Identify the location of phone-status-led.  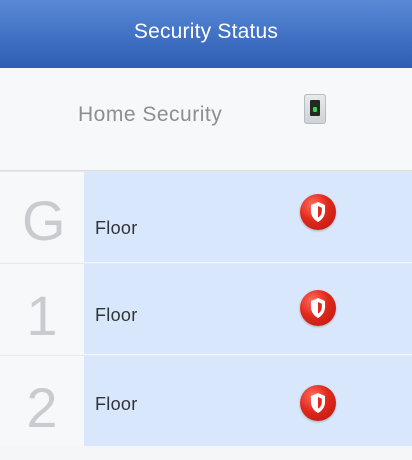
(315, 109).